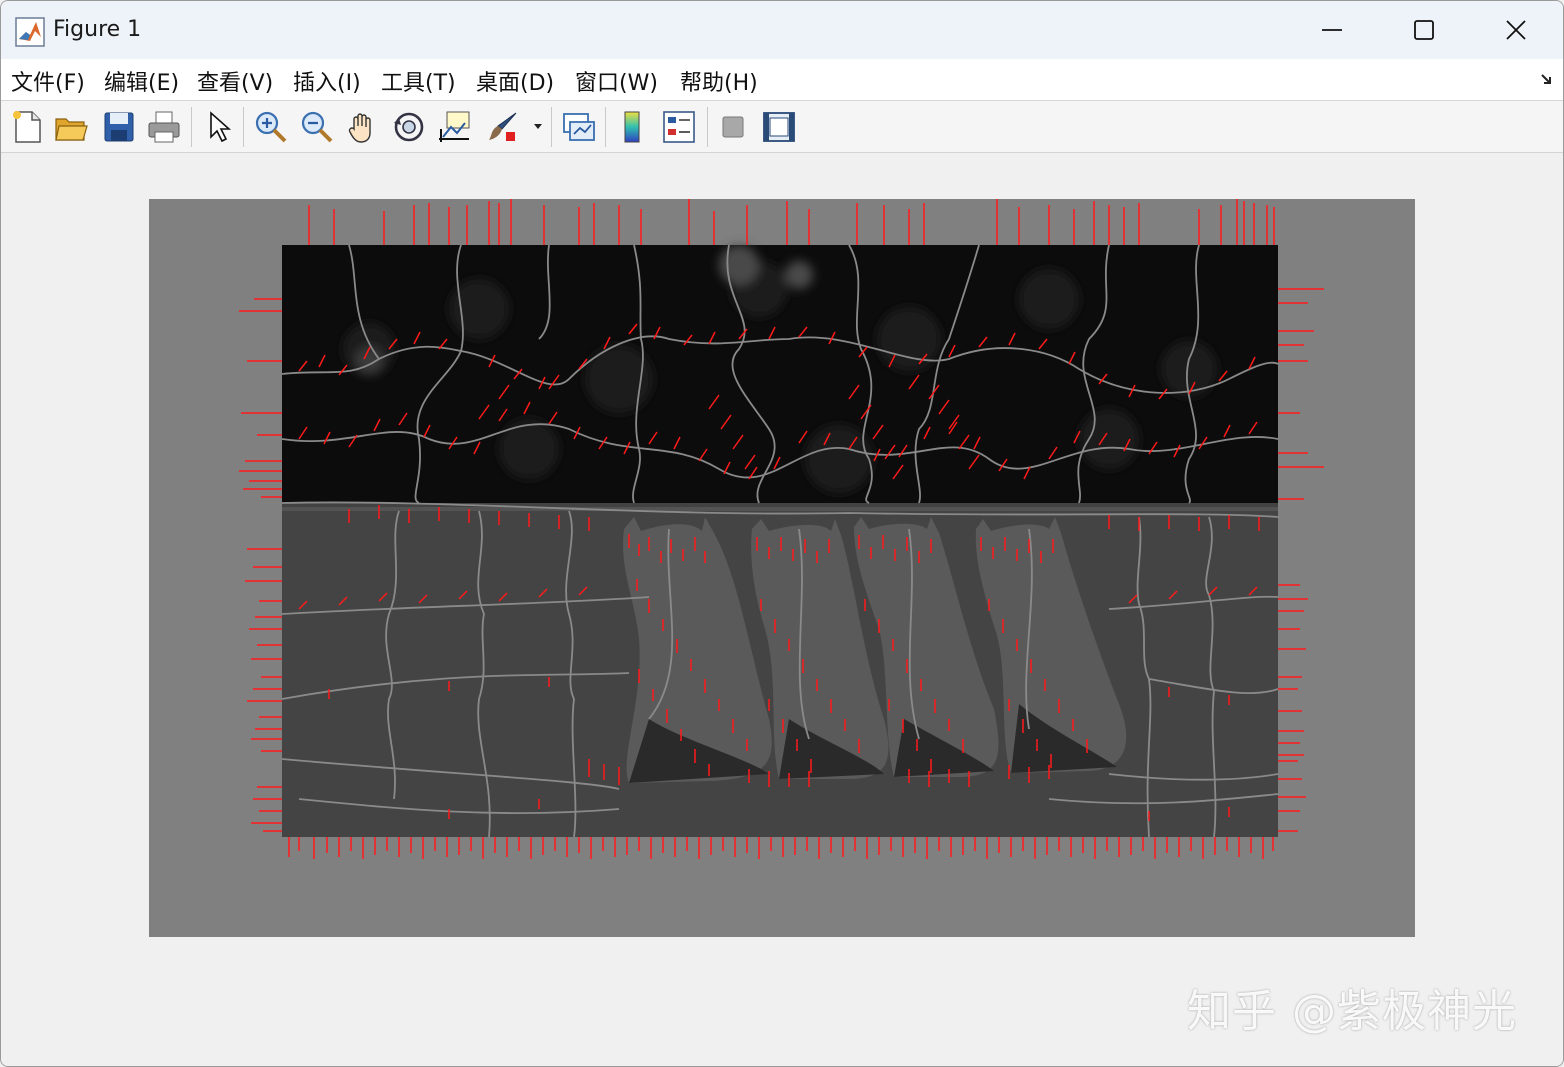  I want to click on brush-dropdown-button, so click(538, 127).